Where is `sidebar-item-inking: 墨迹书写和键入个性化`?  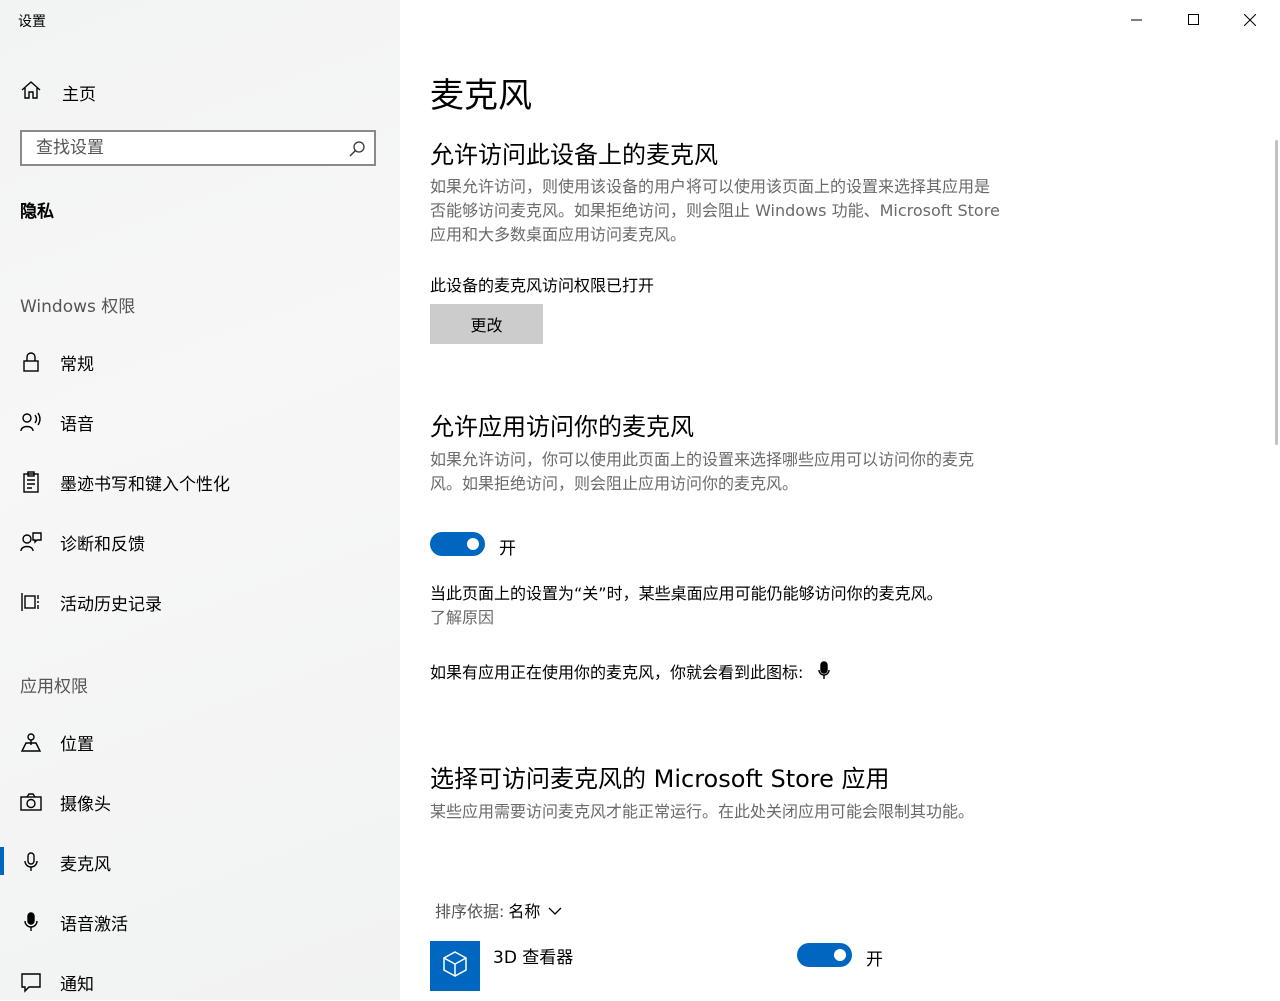 sidebar-item-inking: 墨迹书写和键入个性化 is located at coordinates (200, 481).